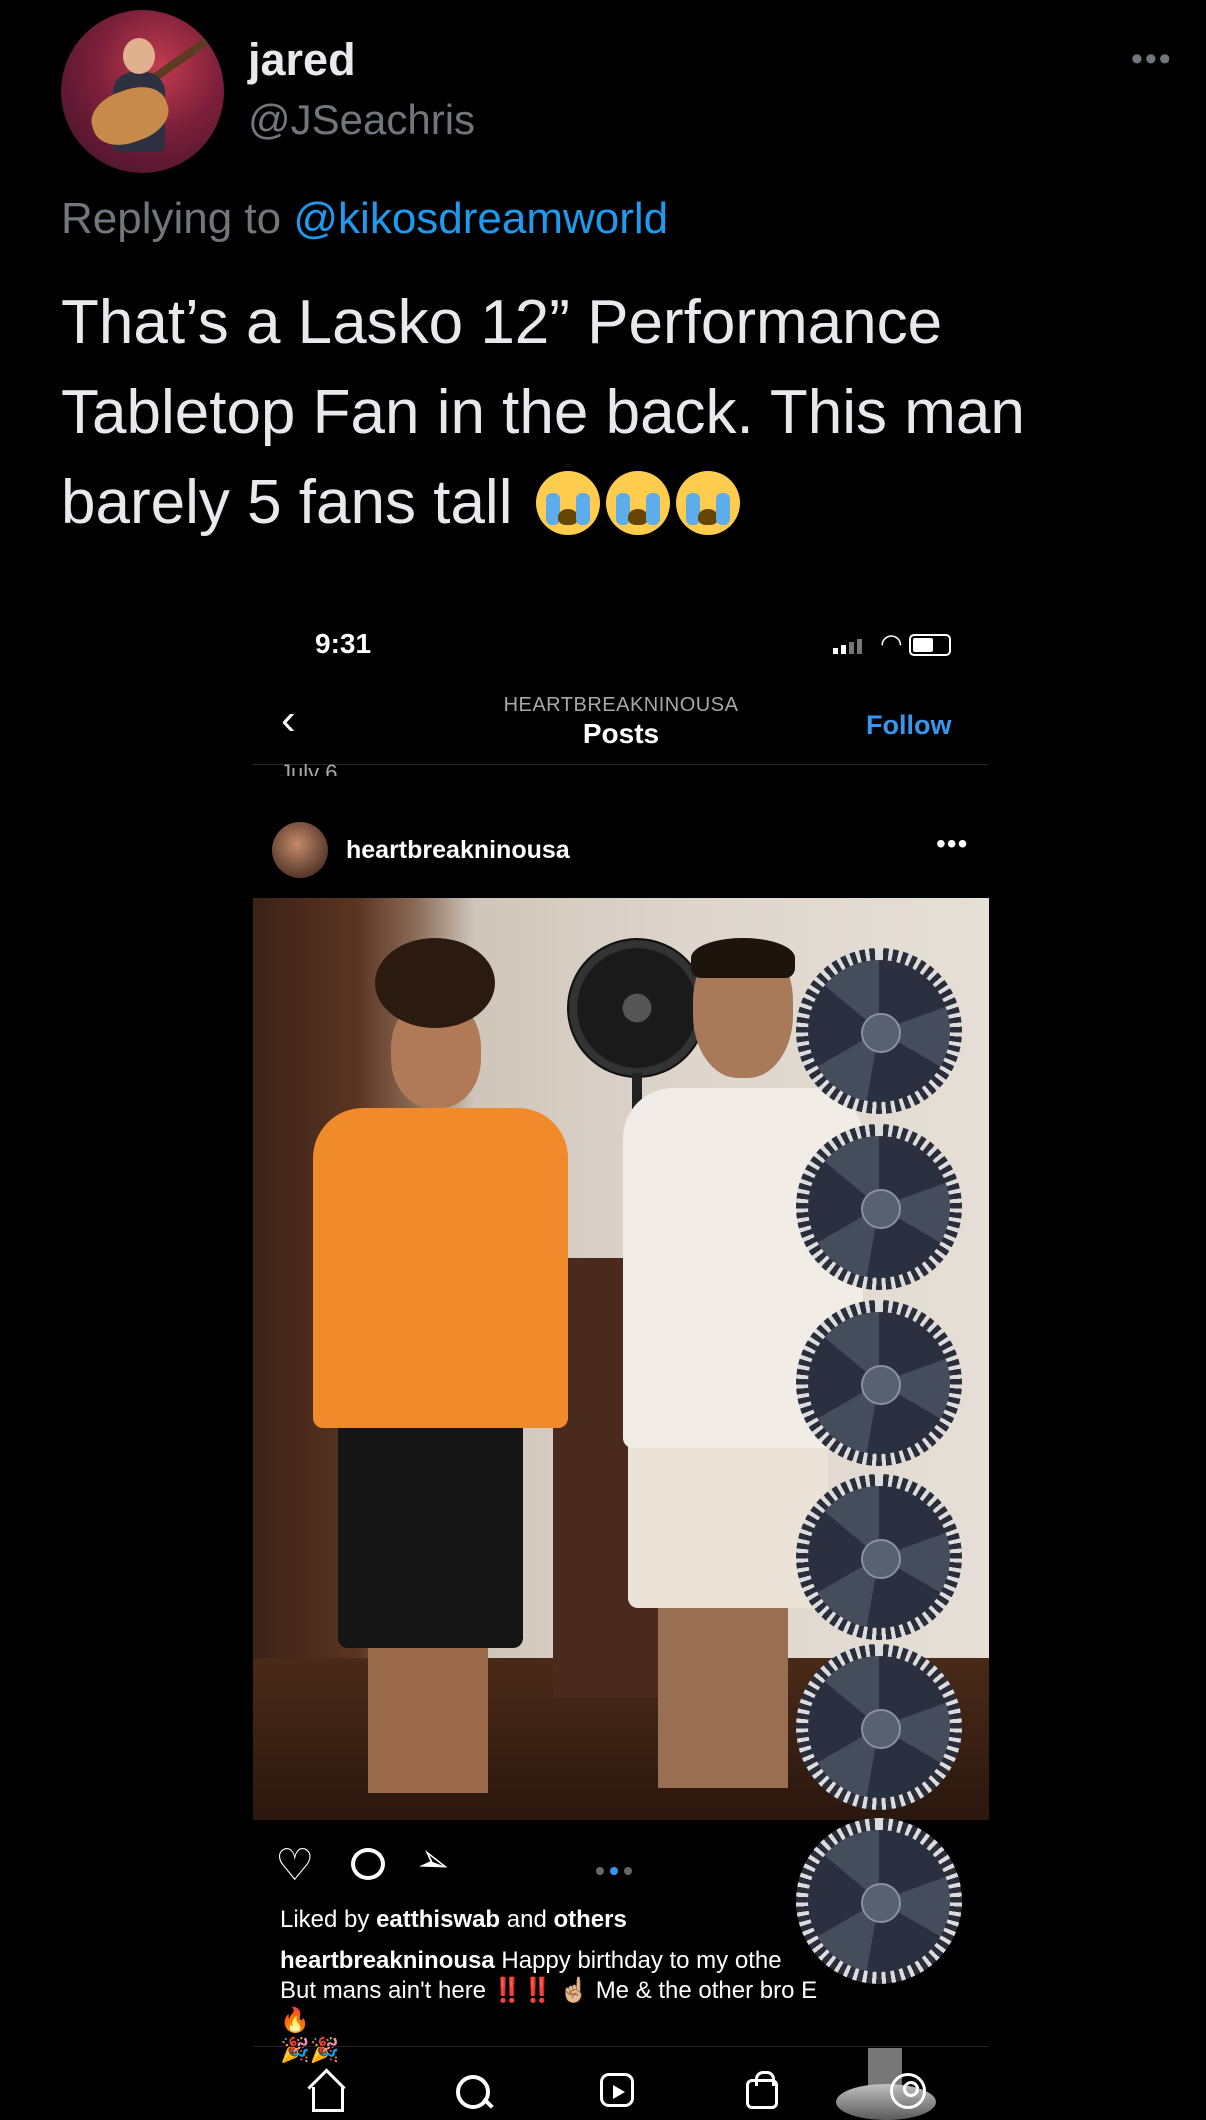 The image size is (1206, 2120). What do you see at coordinates (361, 120) in the screenshot?
I see `author-handle: @JSeachris` at bounding box center [361, 120].